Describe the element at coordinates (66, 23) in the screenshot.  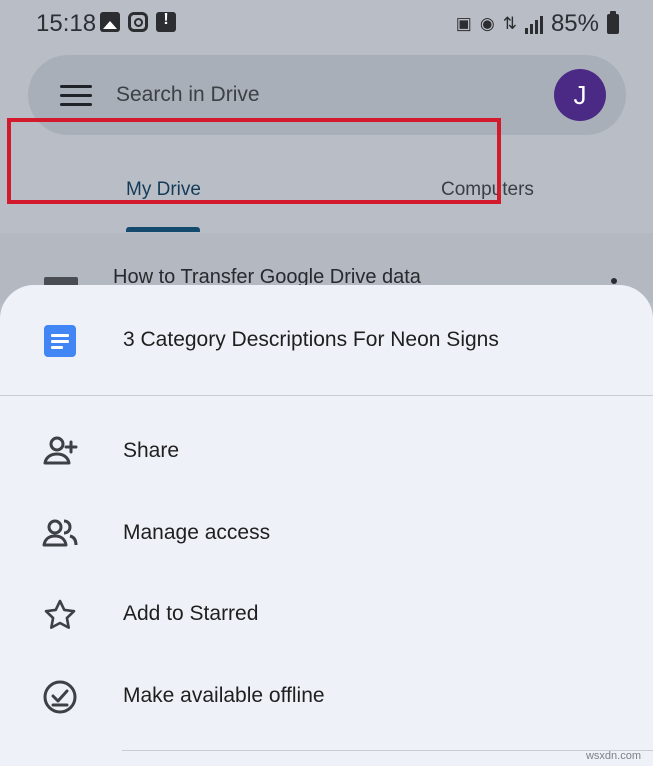
I see `status-time: 15:18` at that location.